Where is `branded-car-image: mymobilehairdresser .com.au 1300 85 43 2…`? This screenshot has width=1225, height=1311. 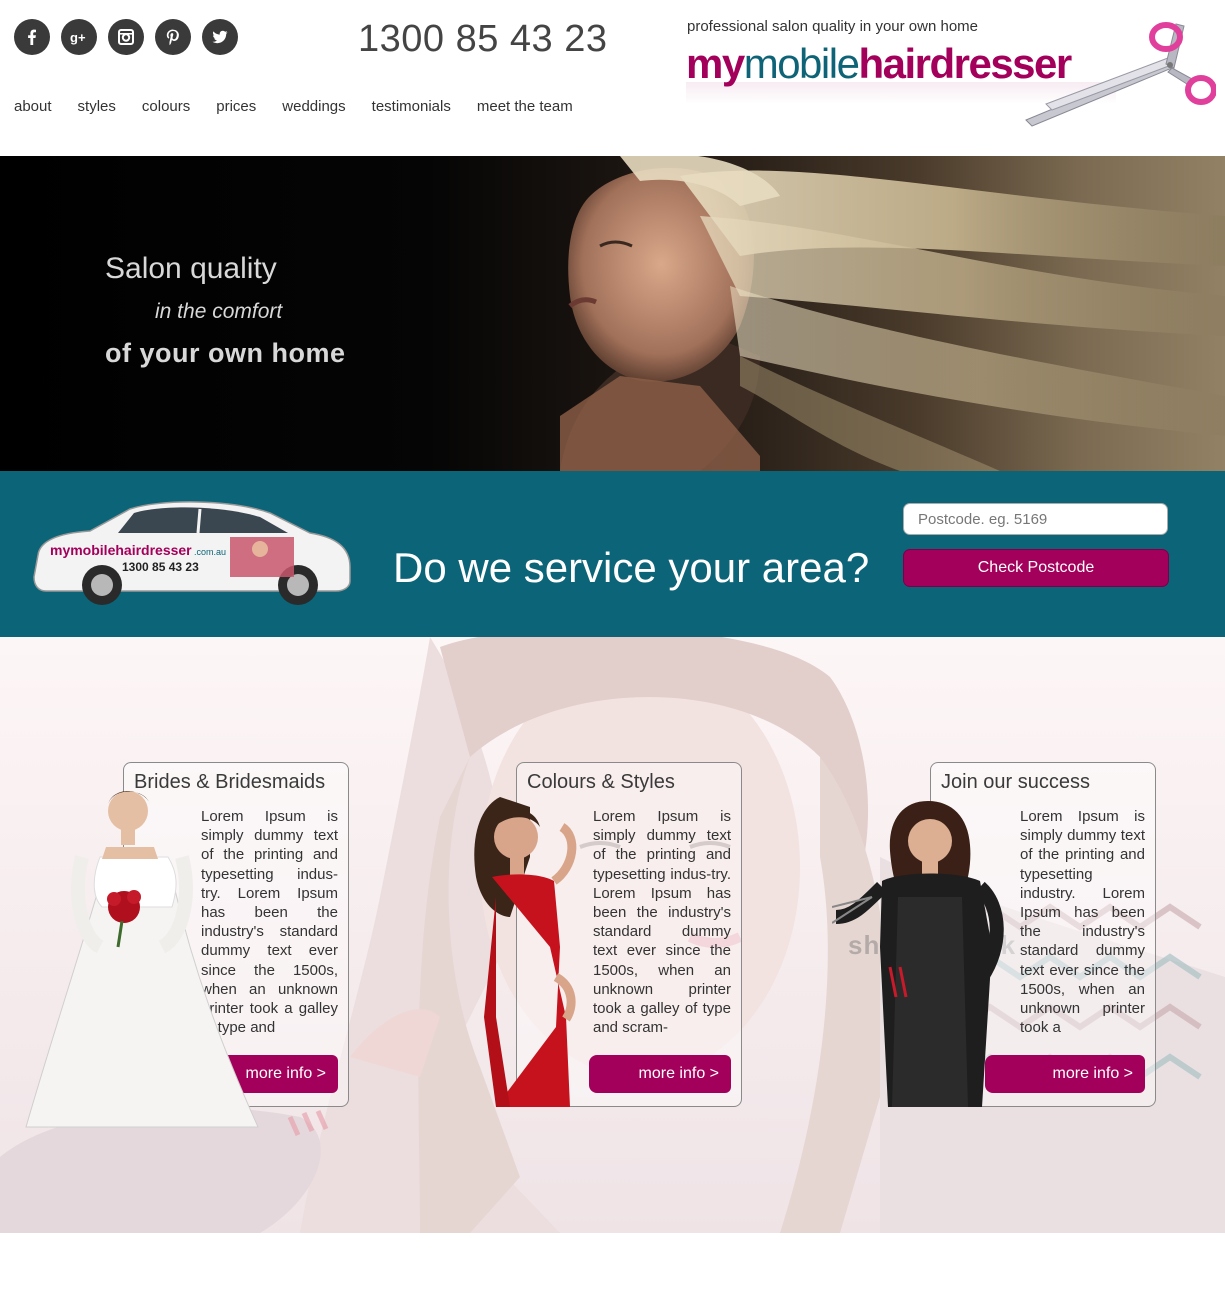
branded-car-image: mymobilehairdresser .com.au 1300 85 43 2… is located at coordinates (192, 553).